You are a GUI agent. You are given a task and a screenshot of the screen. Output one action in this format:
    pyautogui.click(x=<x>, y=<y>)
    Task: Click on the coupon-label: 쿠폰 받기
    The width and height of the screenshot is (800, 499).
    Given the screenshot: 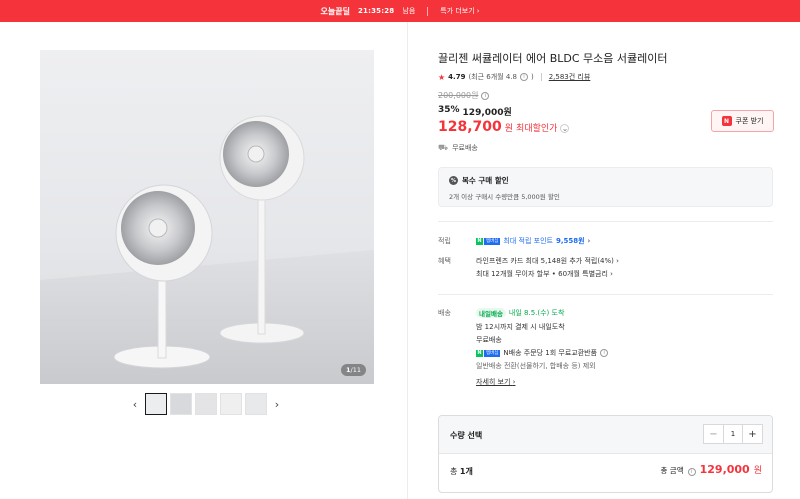 What is the action you would take?
    pyautogui.click(x=749, y=121)
    